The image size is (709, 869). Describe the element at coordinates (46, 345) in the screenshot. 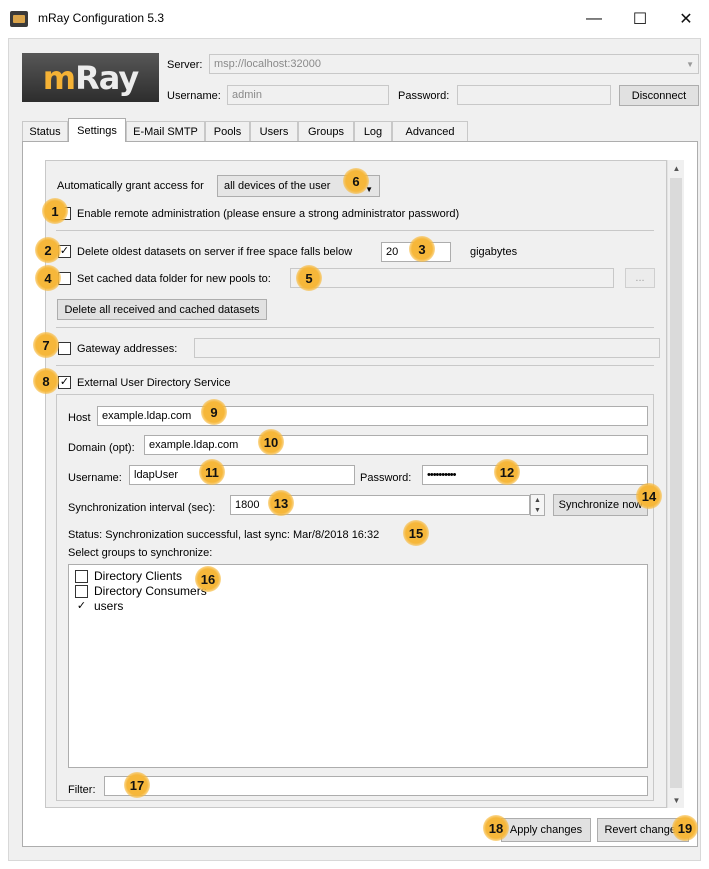

I see `callout-badge: 7` at that location.